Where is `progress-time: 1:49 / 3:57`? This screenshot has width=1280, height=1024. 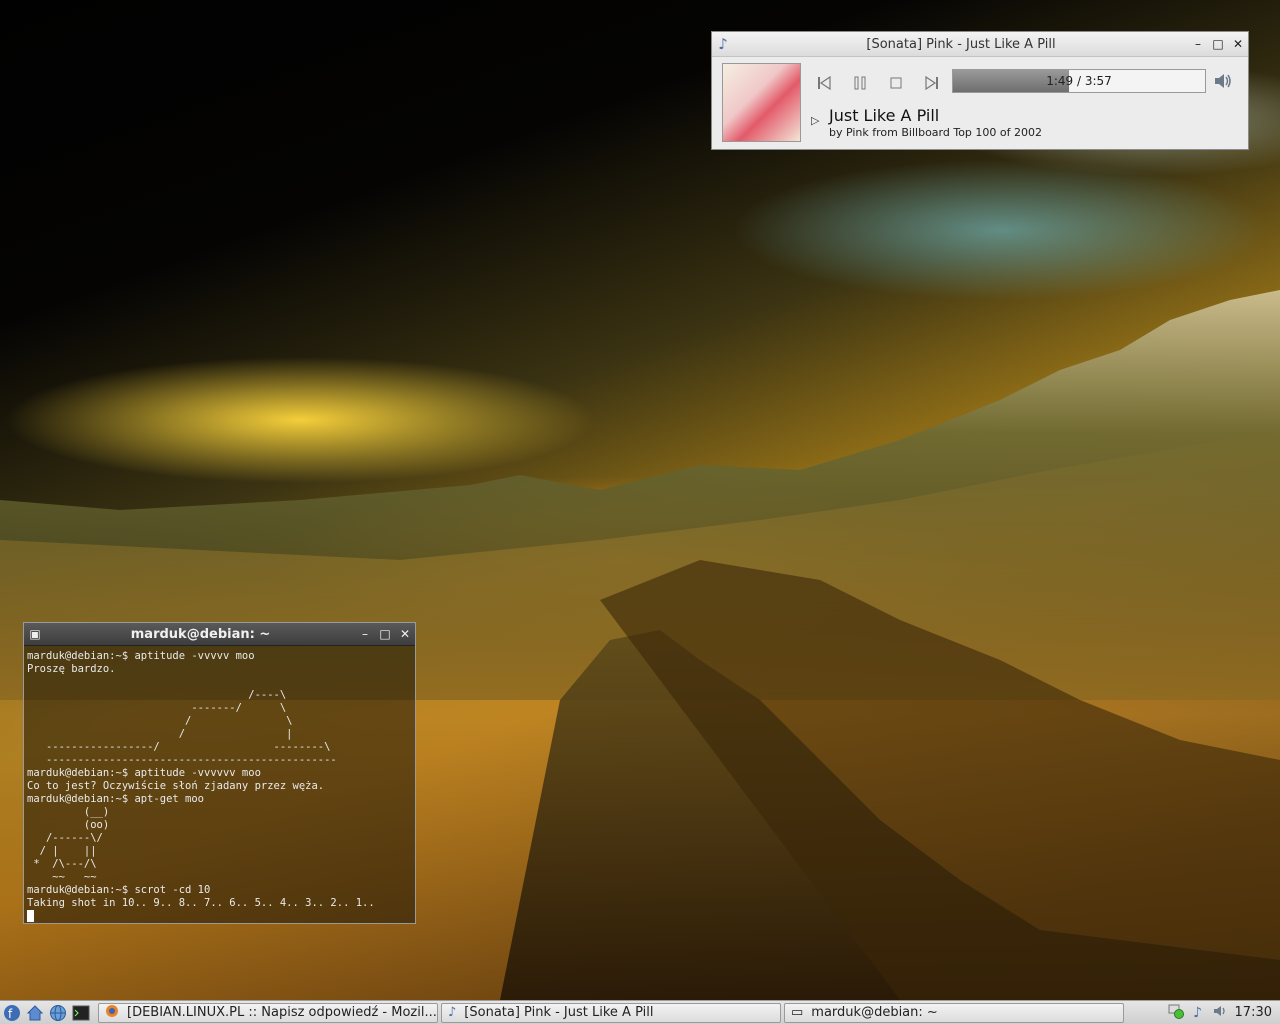 progress-time: 1:49 / 3:57 is located at coordinates (1079, 81).